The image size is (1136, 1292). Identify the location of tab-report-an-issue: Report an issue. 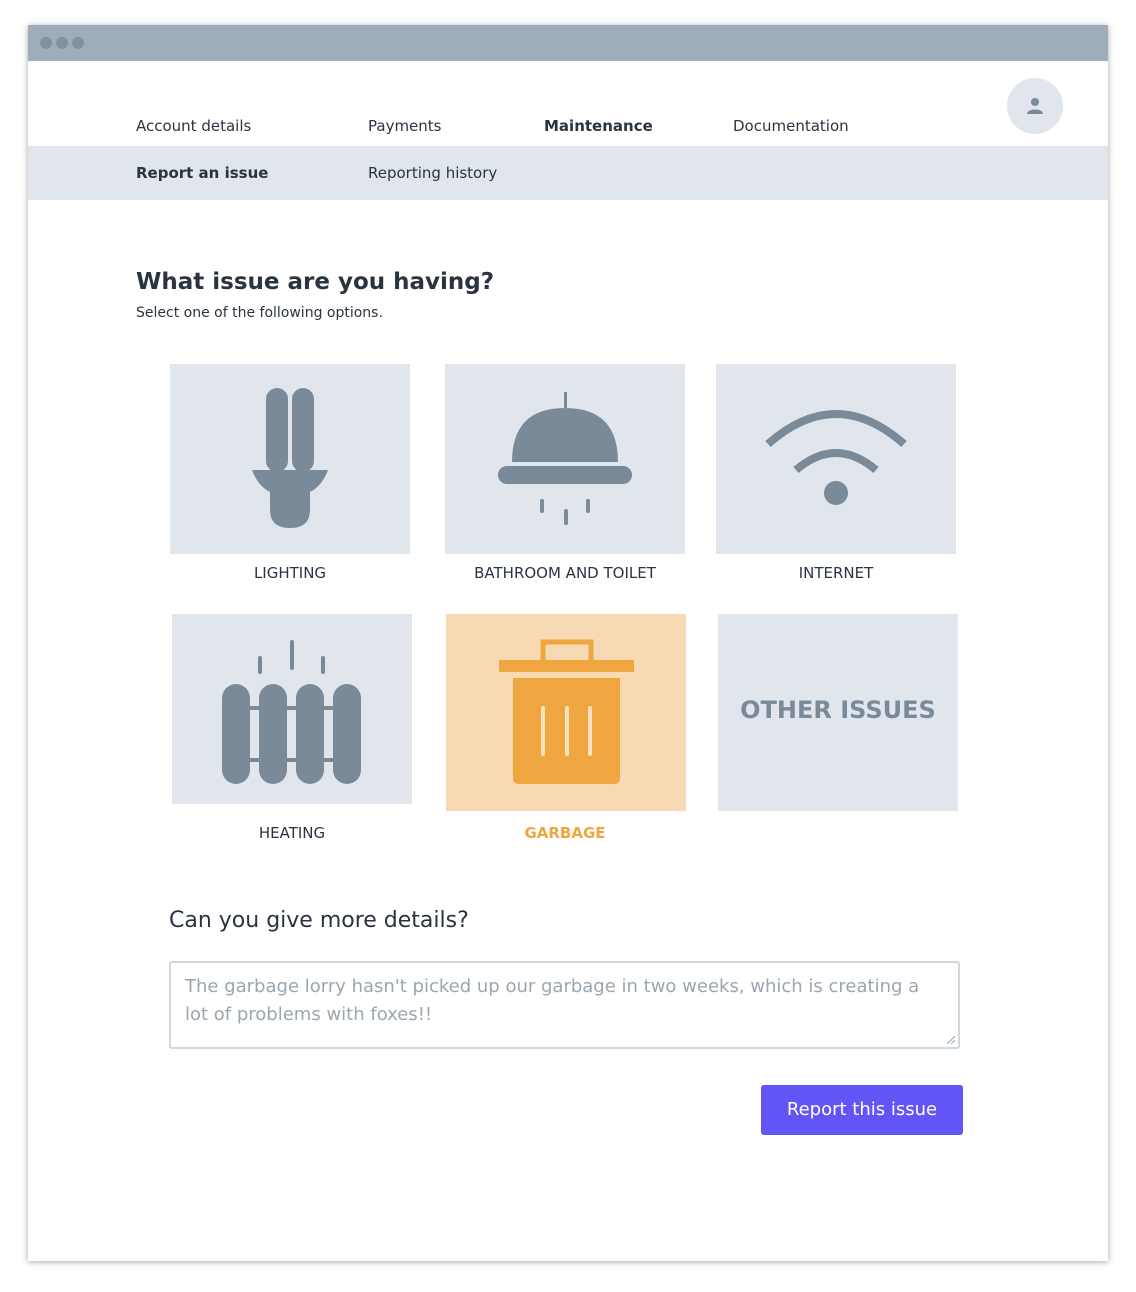
(202, 173).